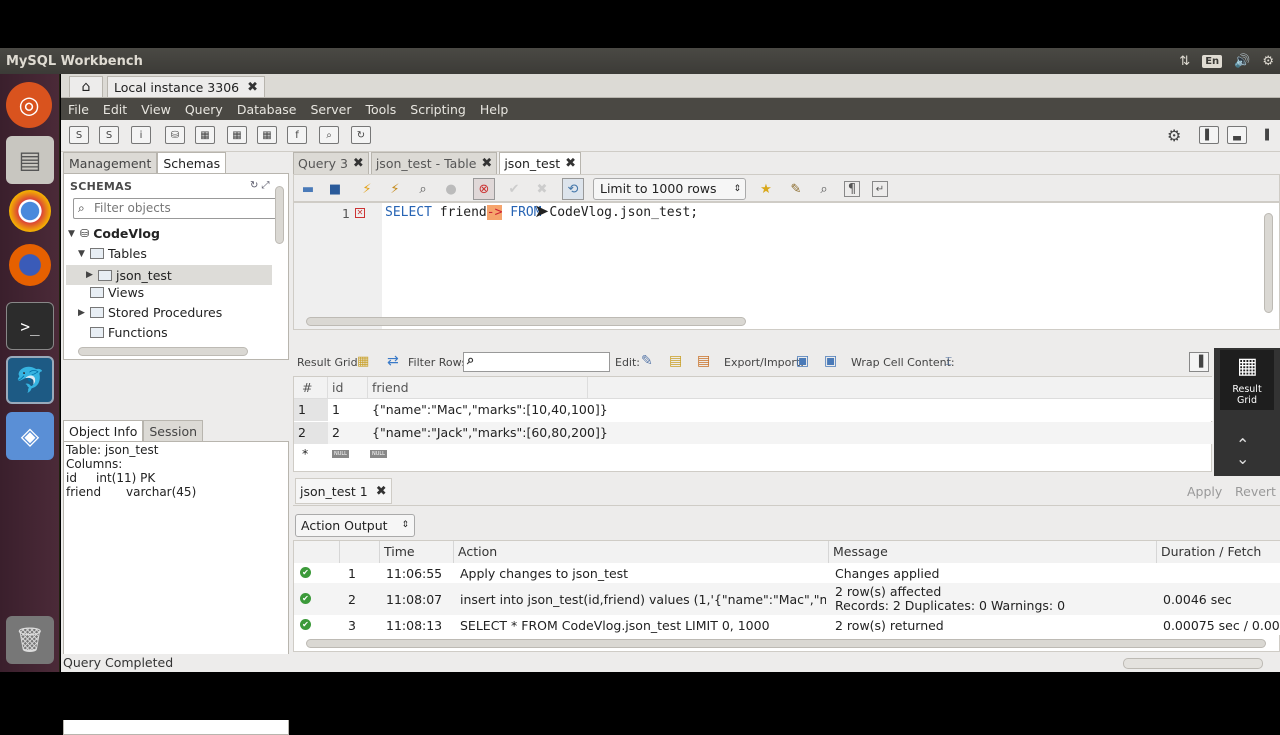  I want to click on revert-button: Revert, so click(1255, 491).